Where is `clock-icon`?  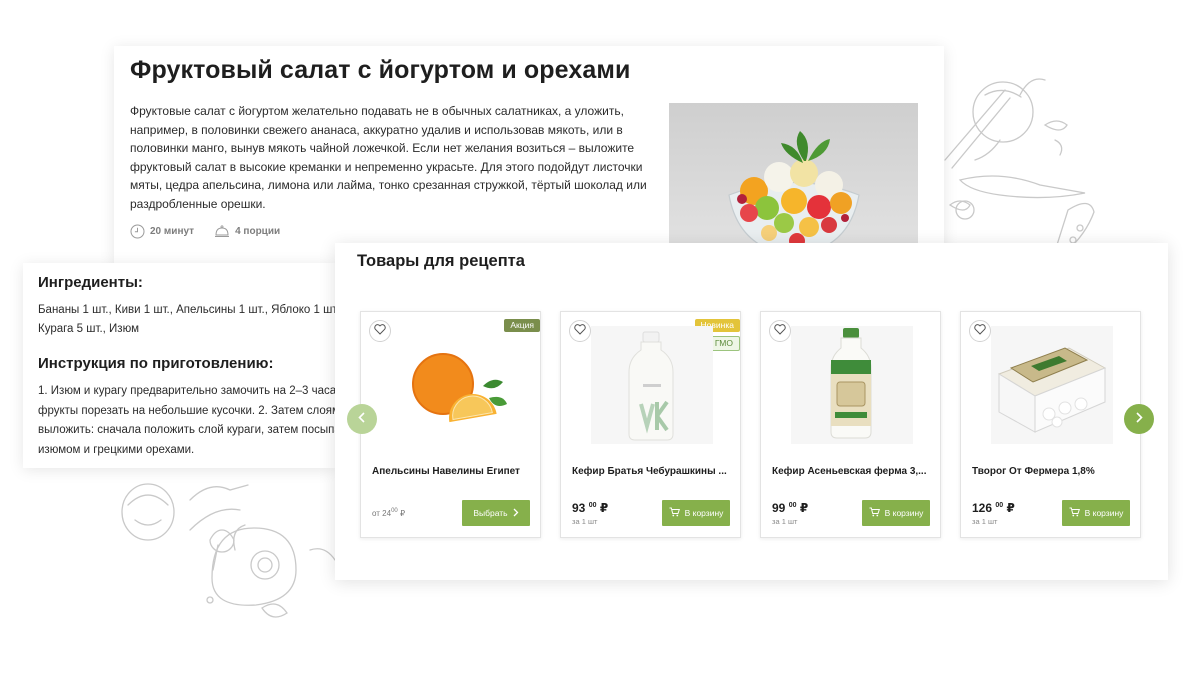 clock-icon is located at coordinates (137, 231).